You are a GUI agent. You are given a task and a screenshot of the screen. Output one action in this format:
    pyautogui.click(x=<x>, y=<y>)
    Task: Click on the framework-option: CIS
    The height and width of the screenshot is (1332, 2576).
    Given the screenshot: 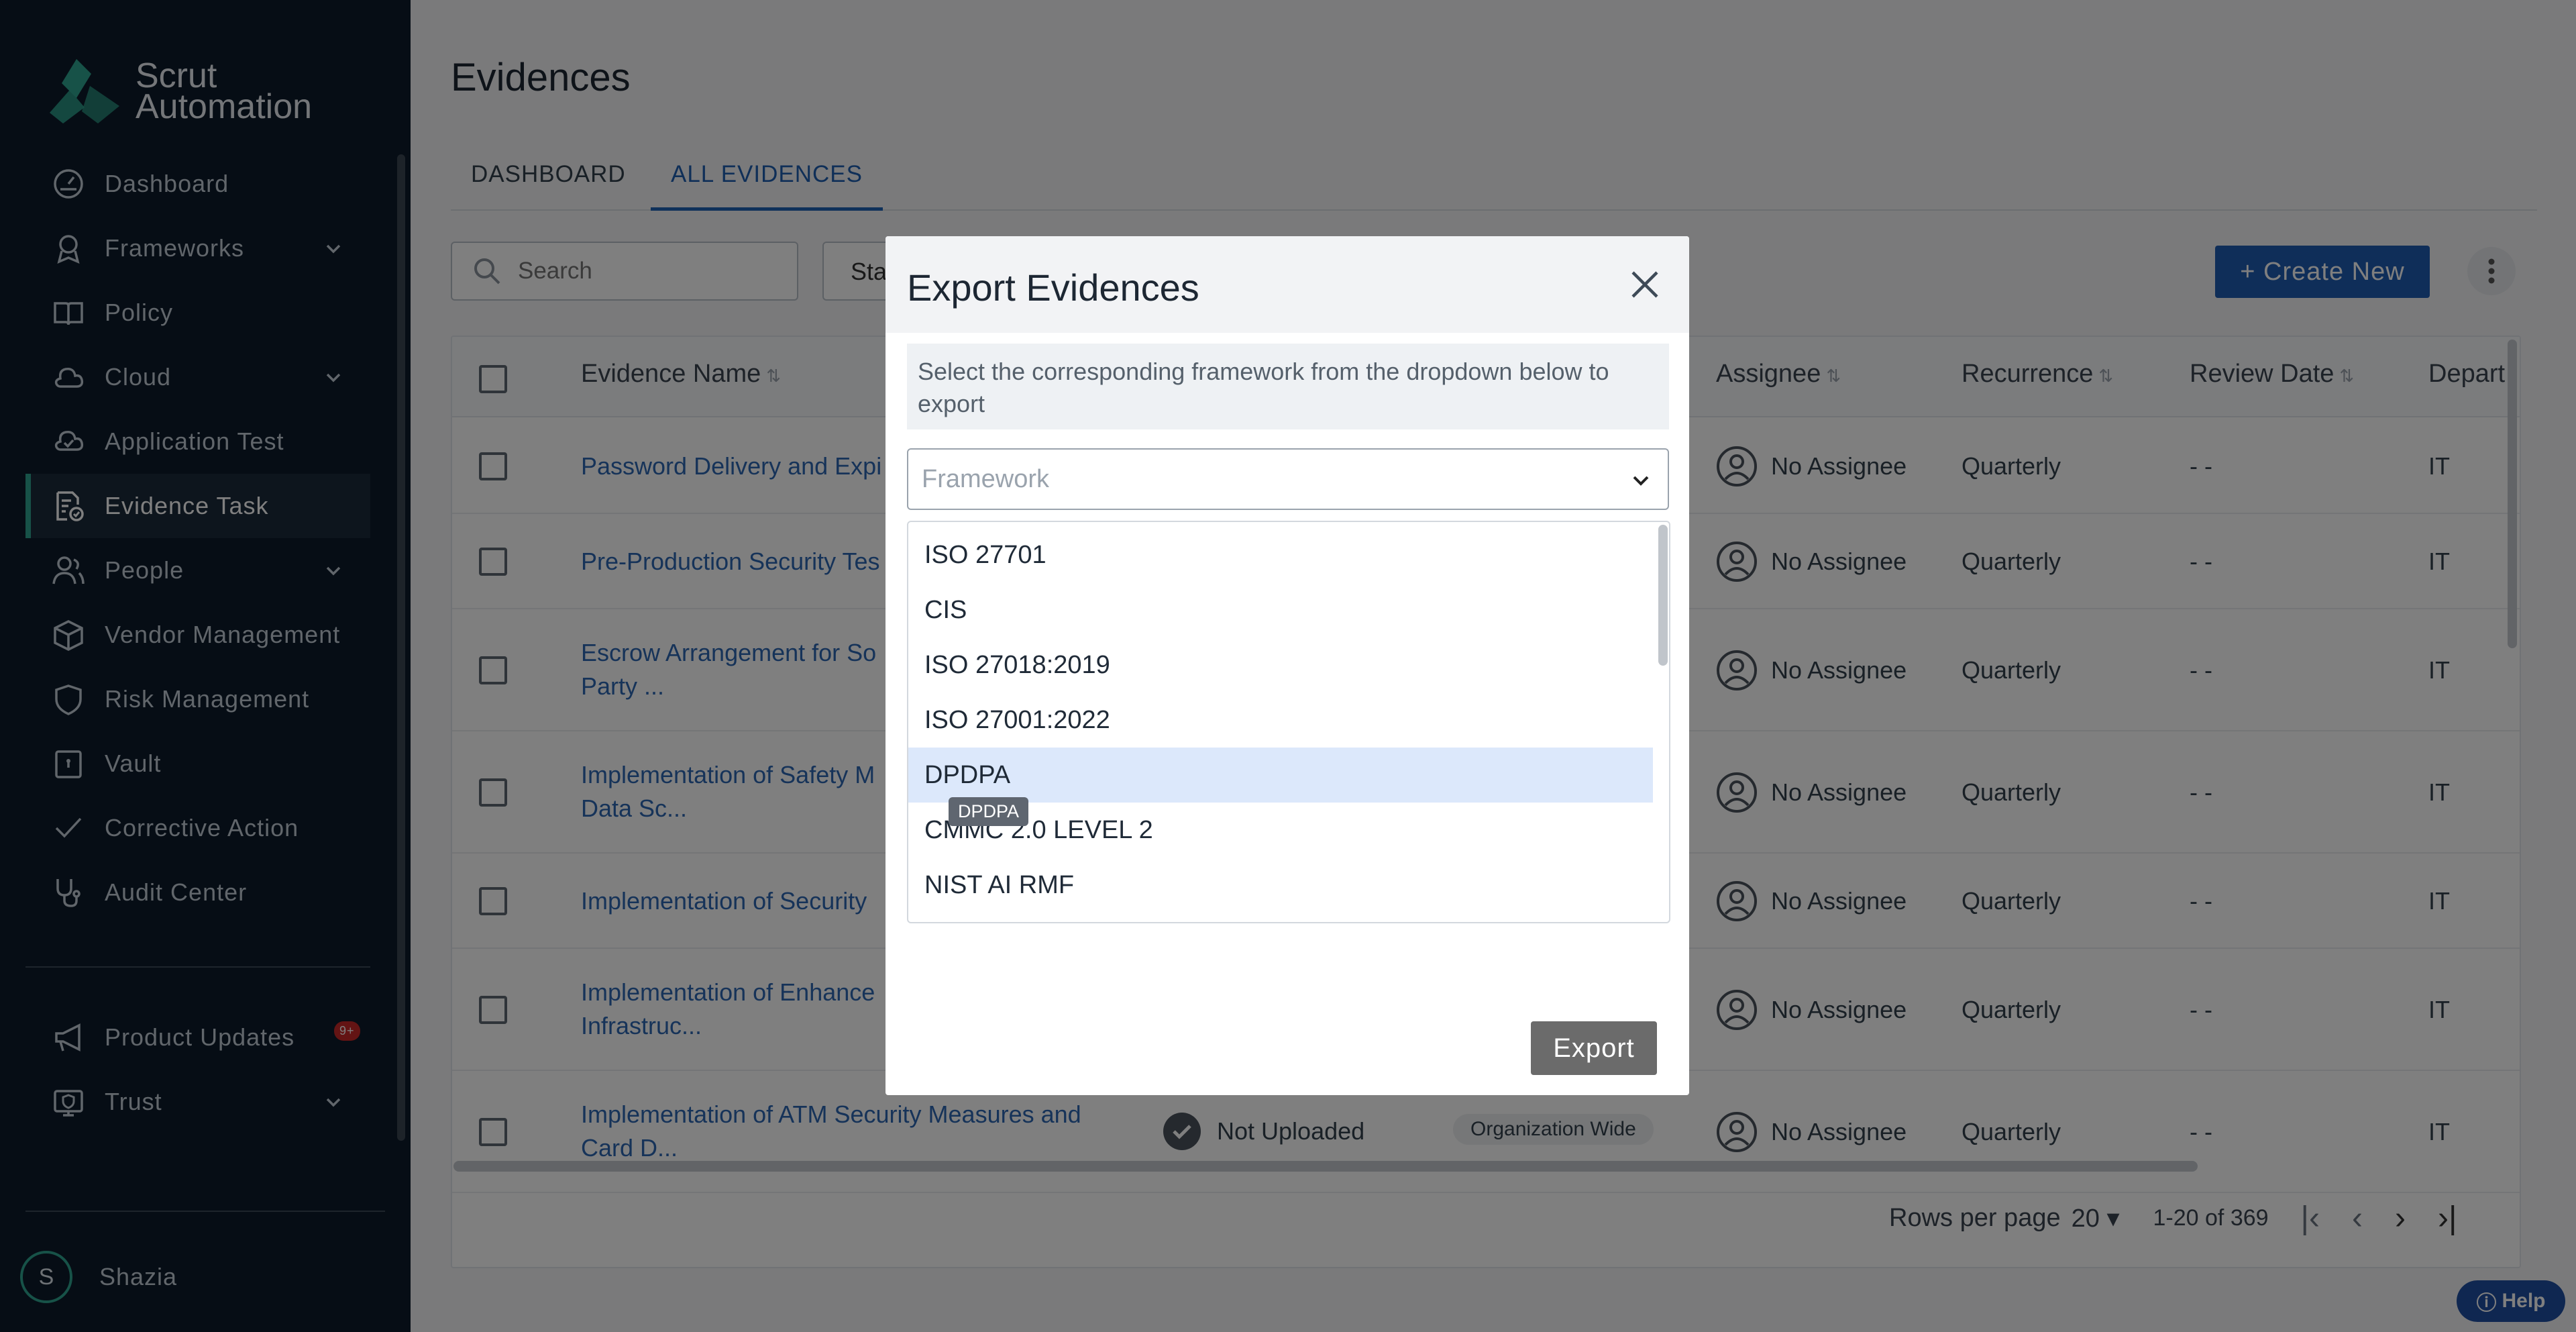 What is the action you would take?
    pyautogui.click(x=1280, y=609)
    